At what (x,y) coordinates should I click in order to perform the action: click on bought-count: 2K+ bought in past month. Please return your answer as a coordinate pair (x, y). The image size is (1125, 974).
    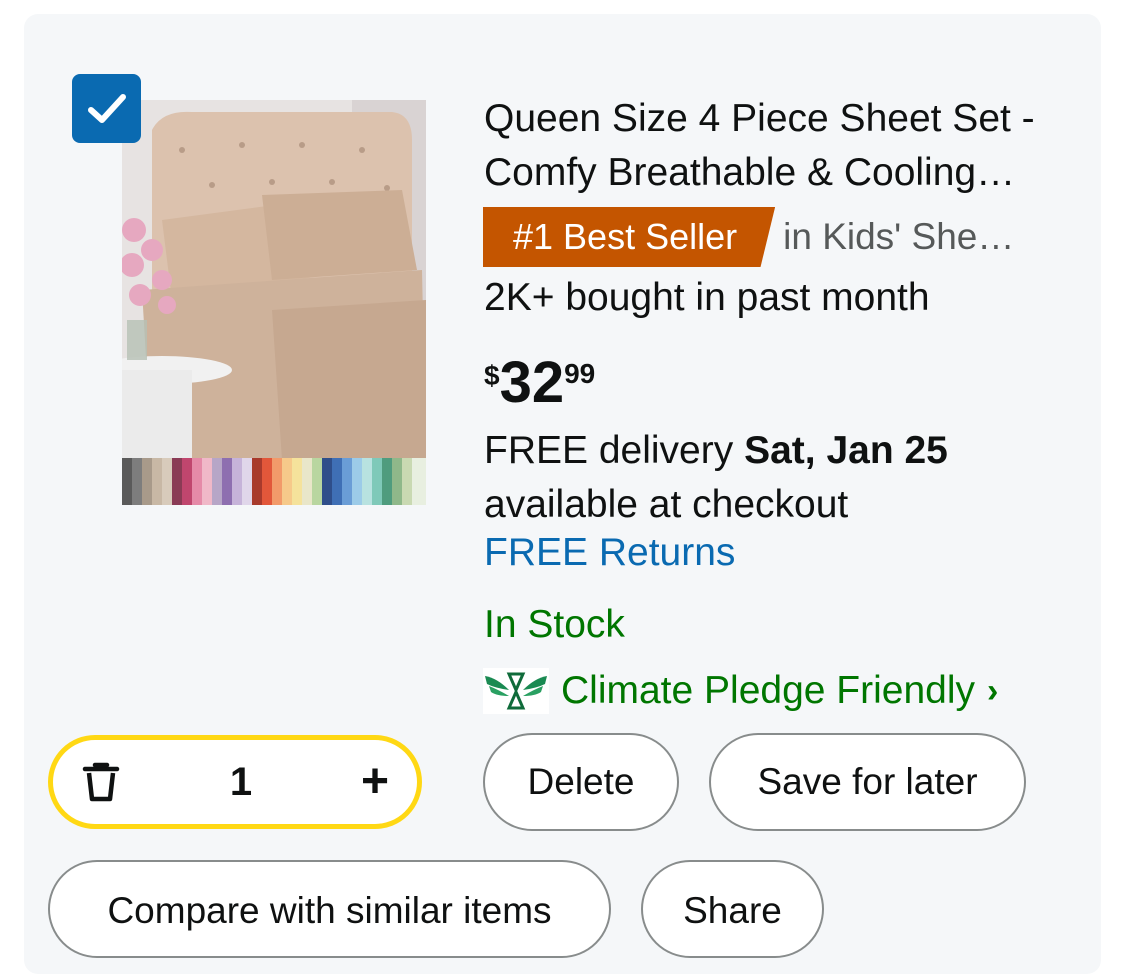
    Looking at the image, I should click on (707, 297).